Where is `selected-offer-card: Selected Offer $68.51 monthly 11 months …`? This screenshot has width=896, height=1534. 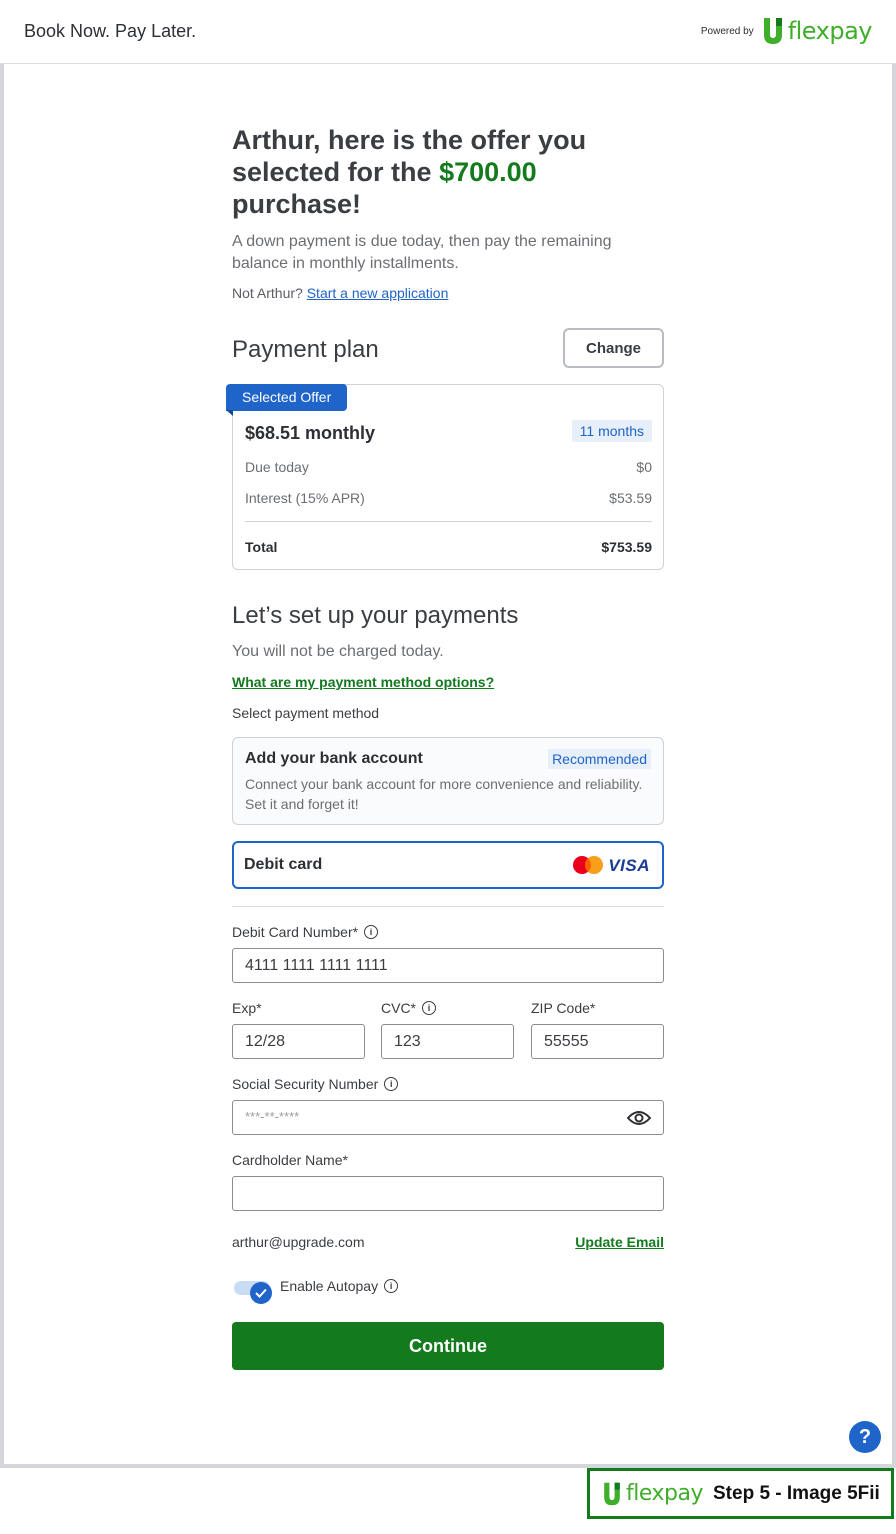 selected-offer-card: Selected Offer $68.51 monthly 11 months … is located at coordinates (445, 477).